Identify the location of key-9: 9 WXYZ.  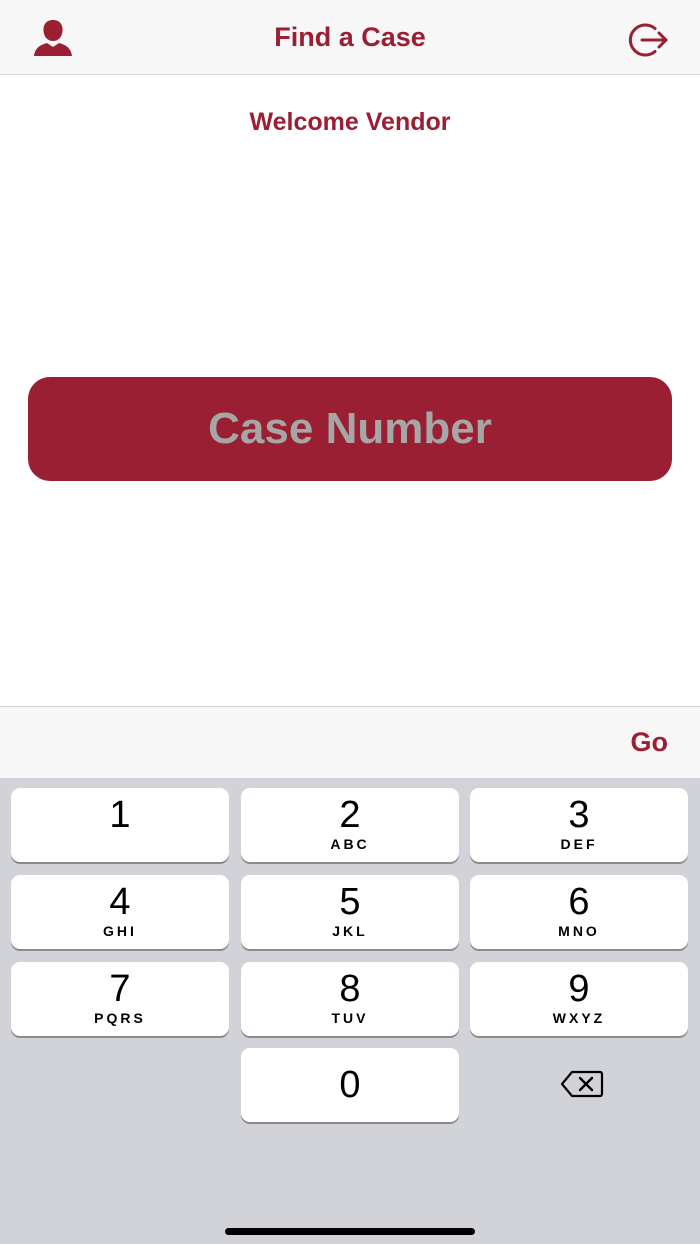
(579, 999).